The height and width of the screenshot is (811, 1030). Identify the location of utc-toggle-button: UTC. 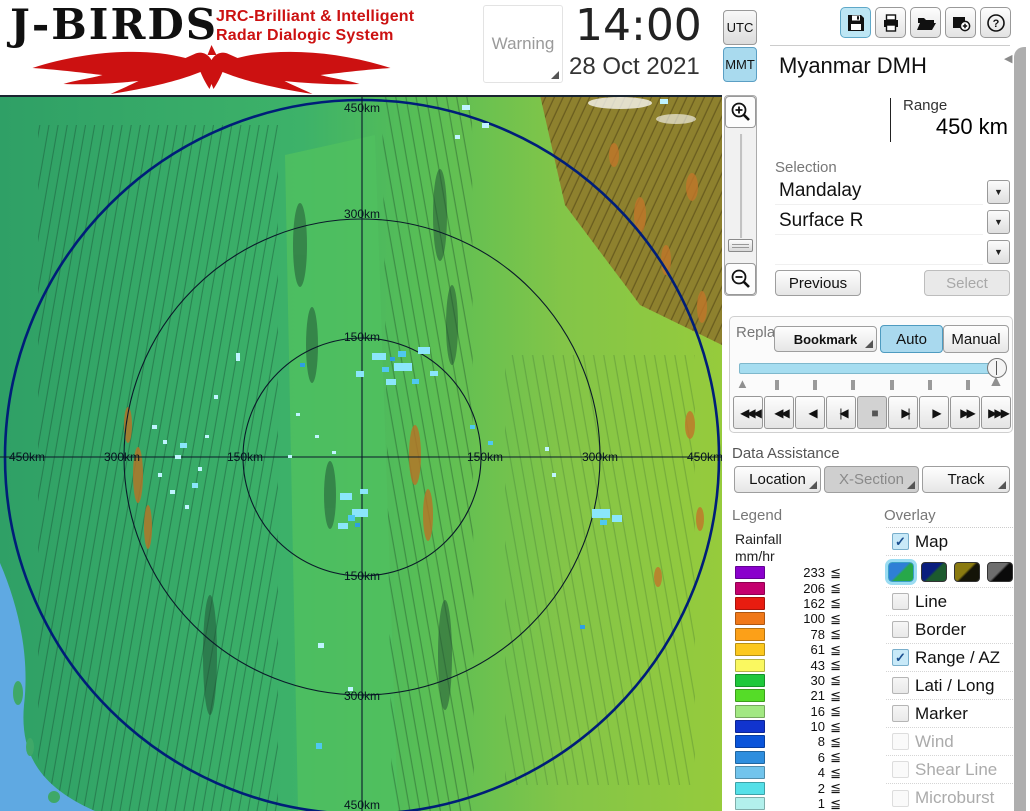
(740, 27).